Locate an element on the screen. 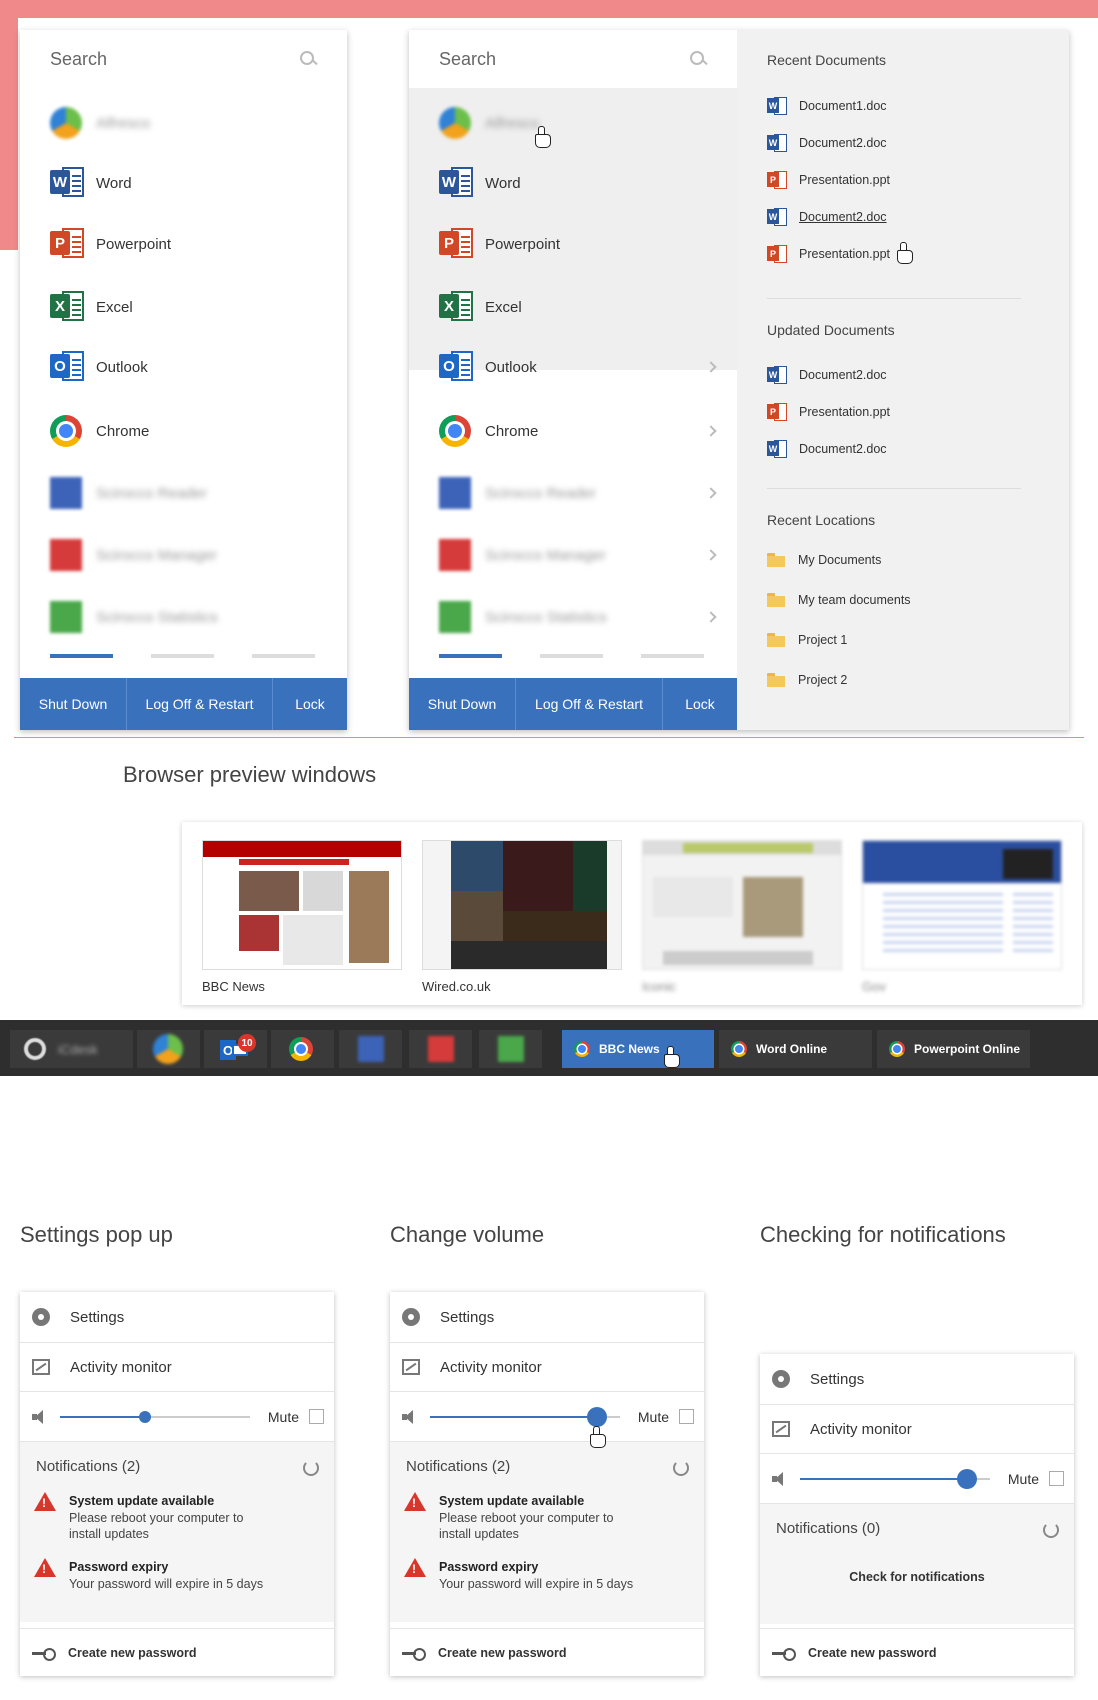  gov-thumbnail is located at coordinates (962, 905).